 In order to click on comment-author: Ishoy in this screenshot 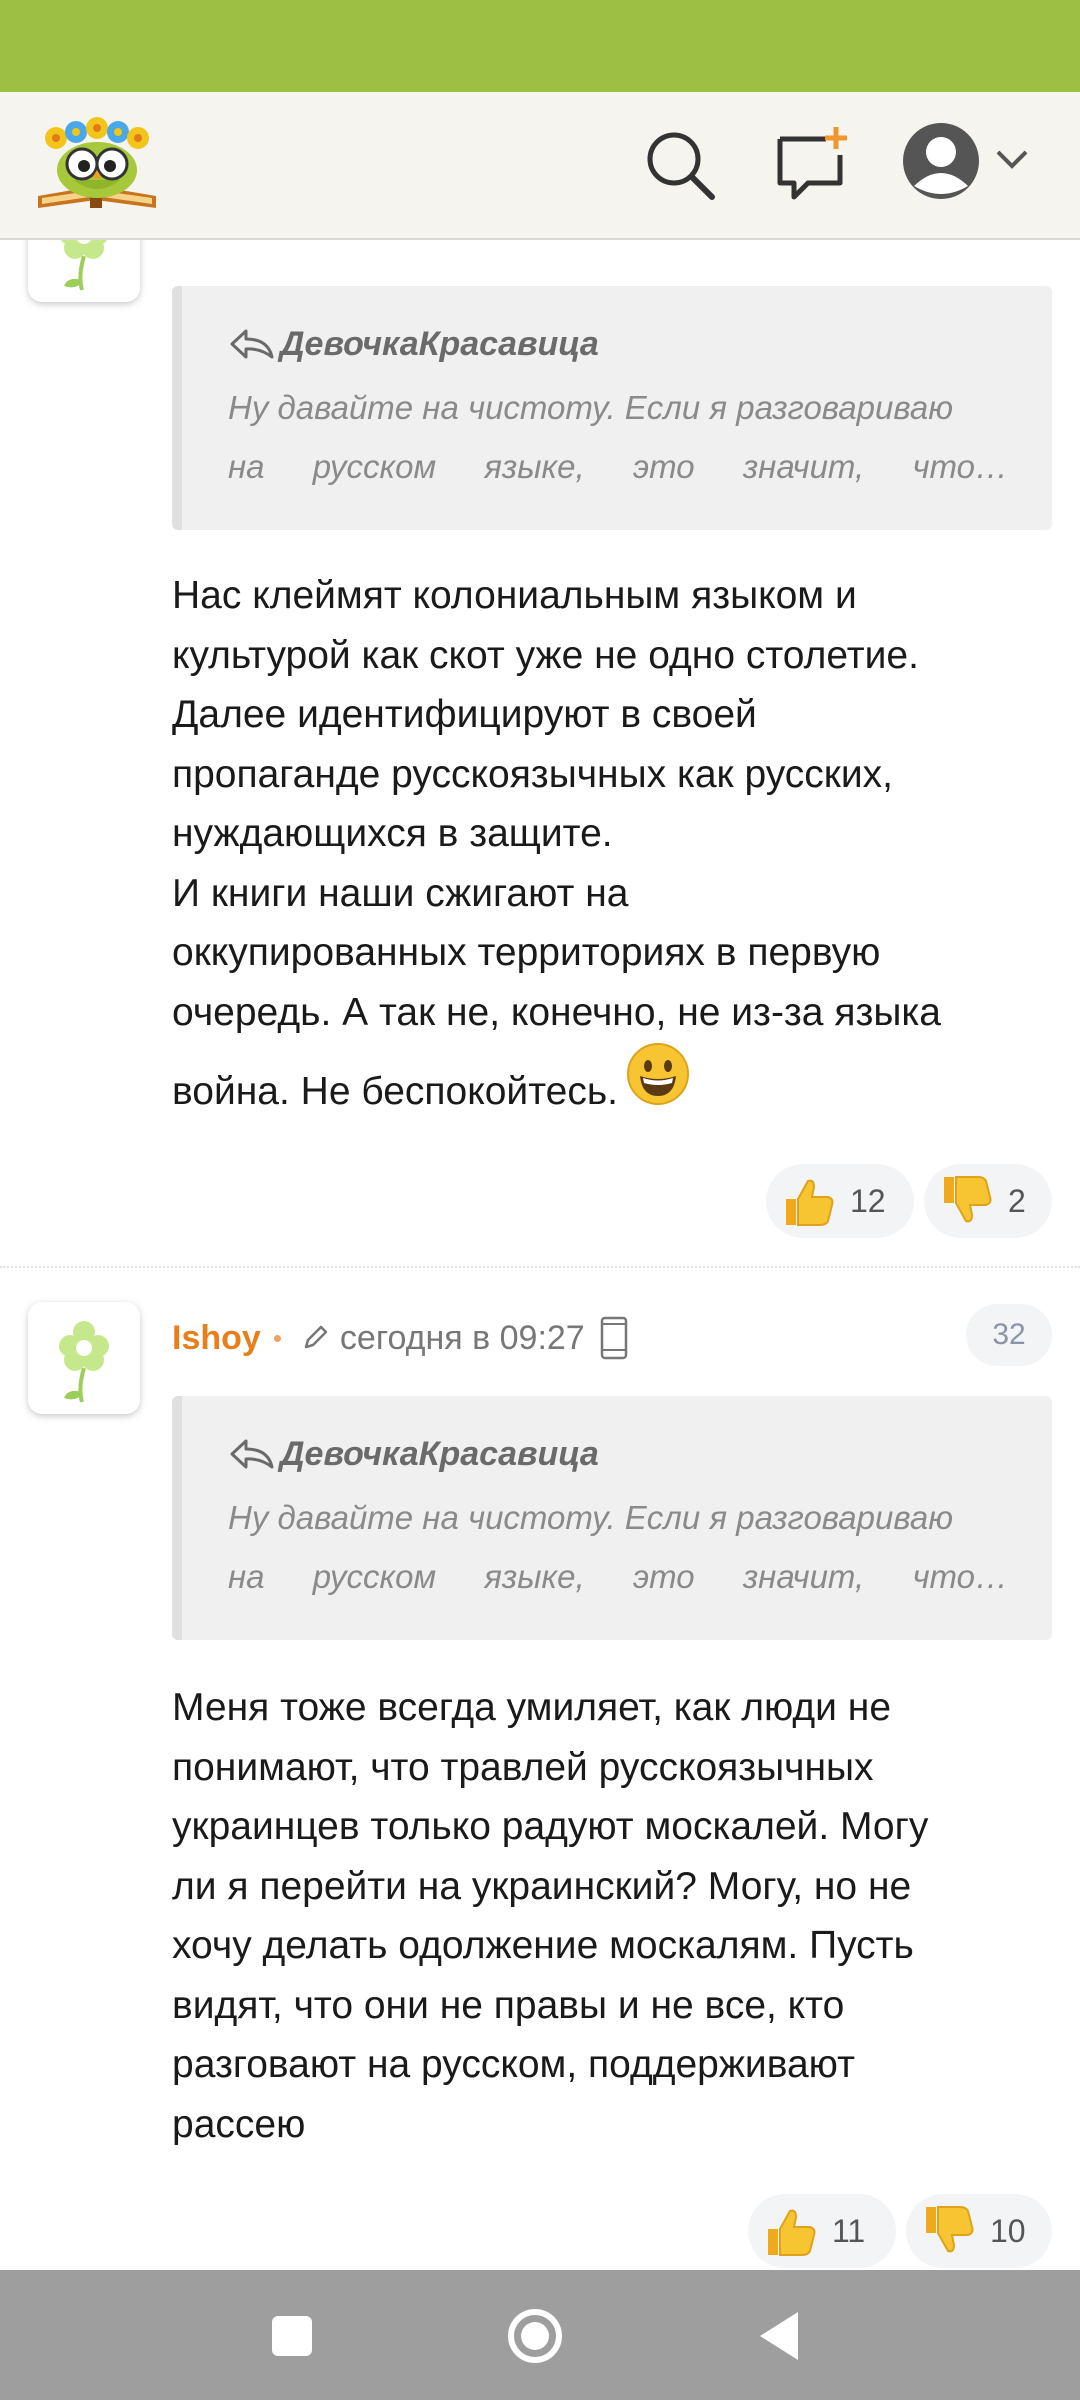, I will do `click(216, 1338)`.